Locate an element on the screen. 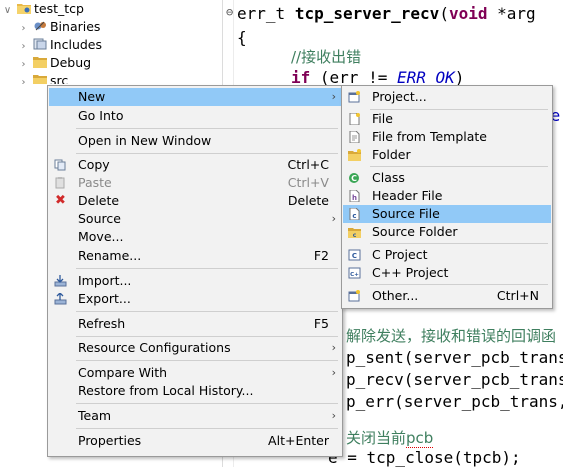 Image resolution: width=563 pixels, height=467 pixels. includes-icon is located at coordinates (40, 44).